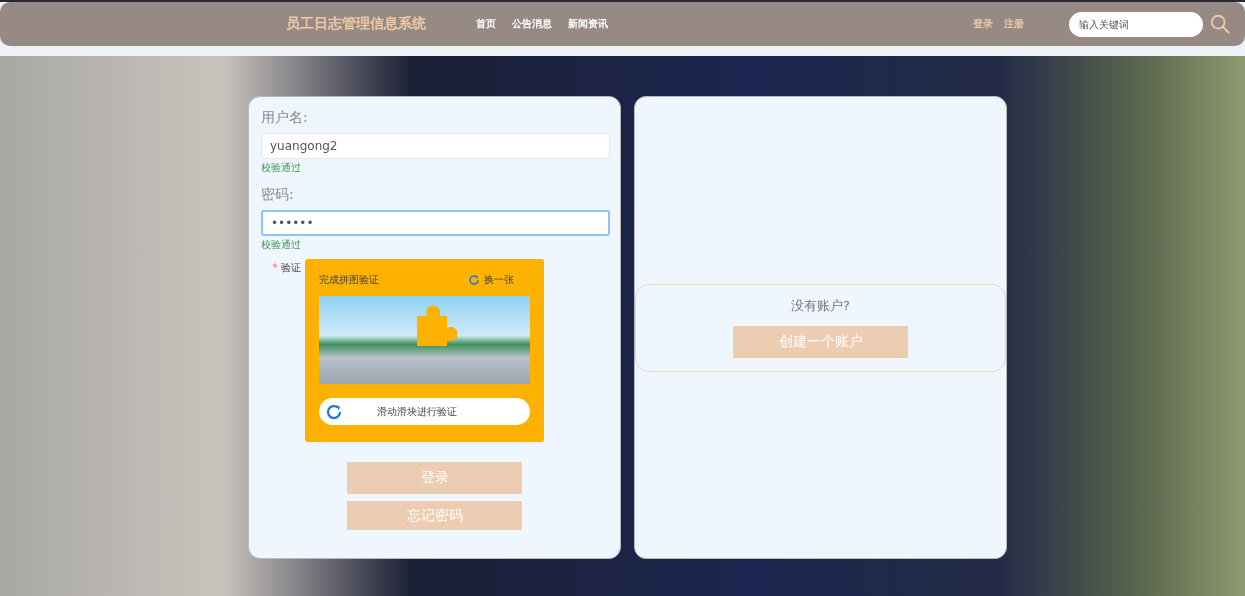  I want to click on search-field: 输入关键词, so click(1136, 24).